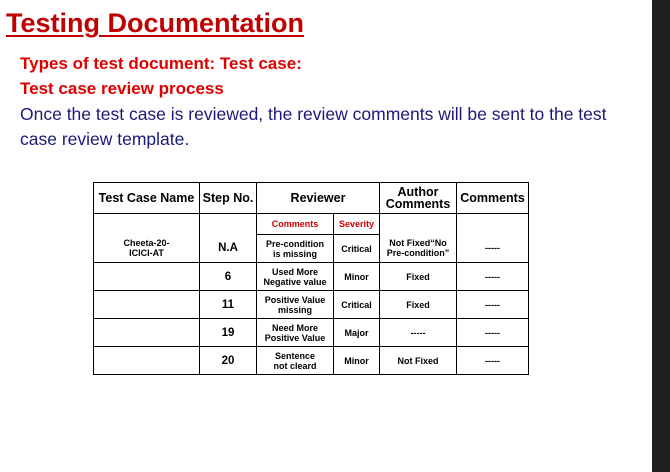 Image resolution: width=670 pixels, height=472 pixels. I want to click on subheader-empty-comments, so click(492, 224).